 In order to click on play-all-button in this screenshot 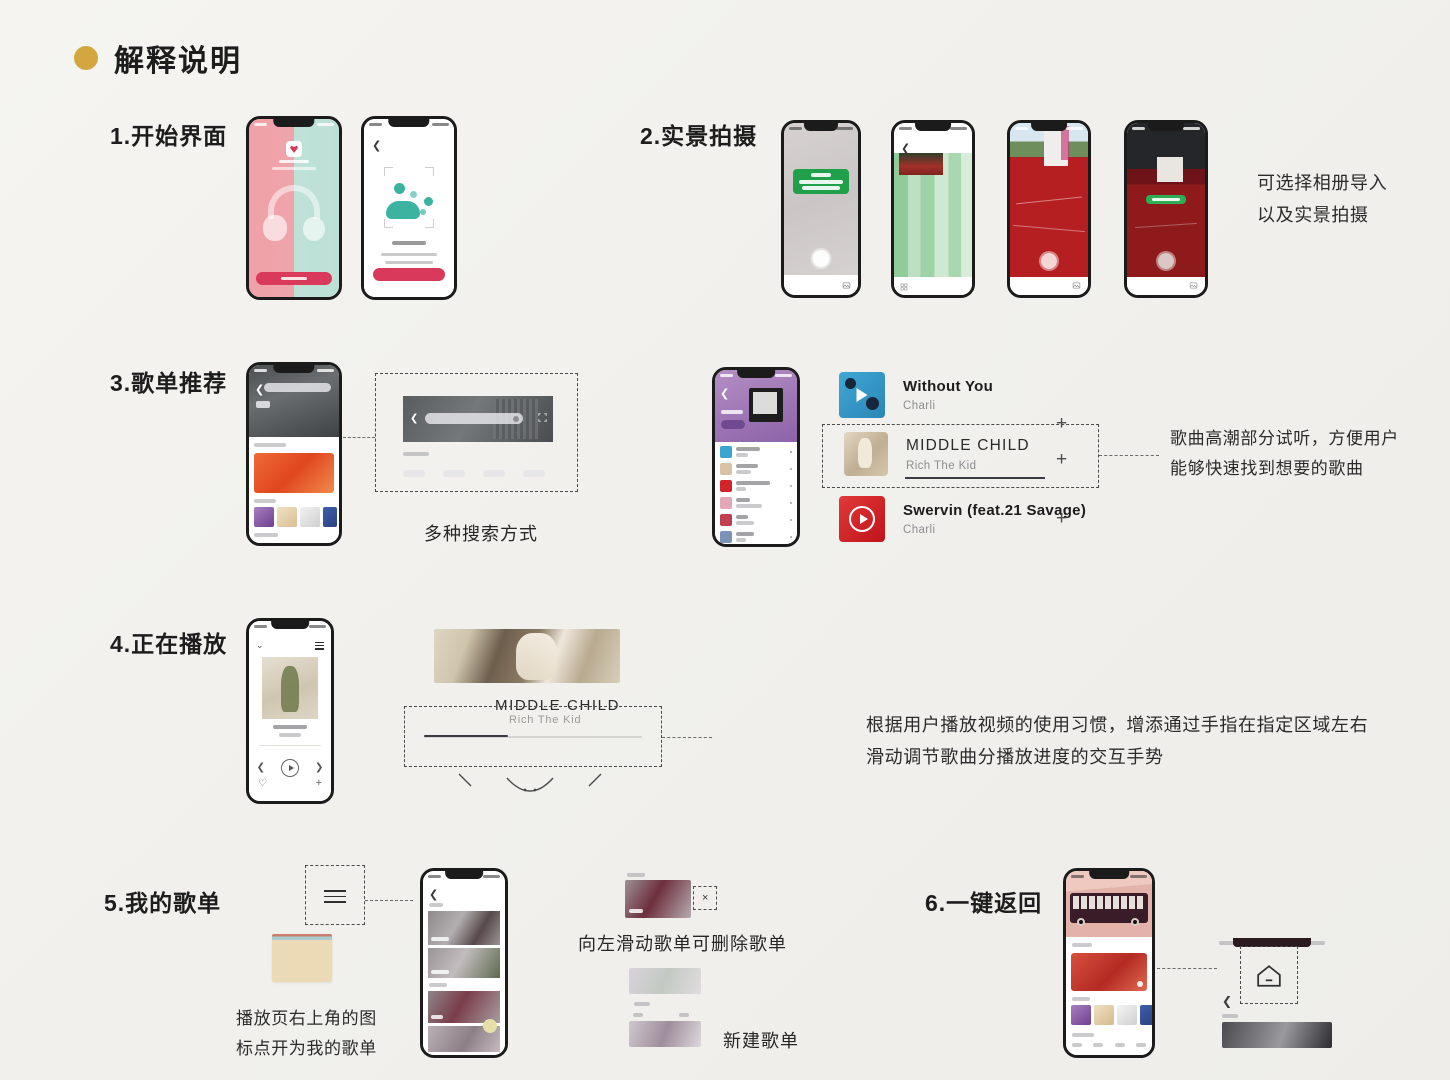, I will do `click(733, 424)`.